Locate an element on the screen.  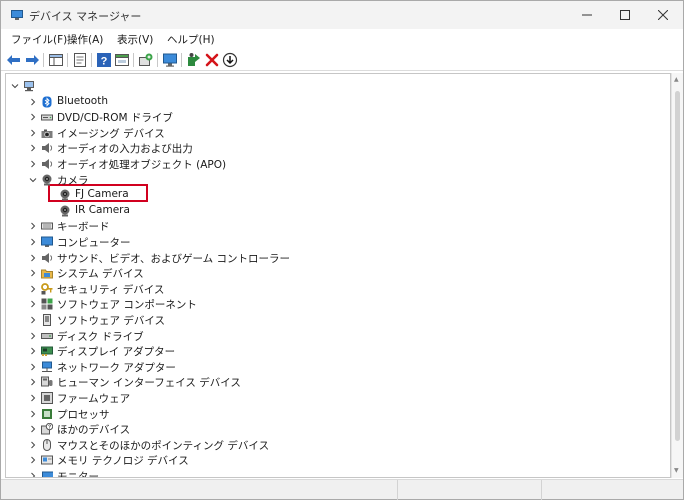
tree-node: ネットワーク アダプター is located at coordinates (326, 367).